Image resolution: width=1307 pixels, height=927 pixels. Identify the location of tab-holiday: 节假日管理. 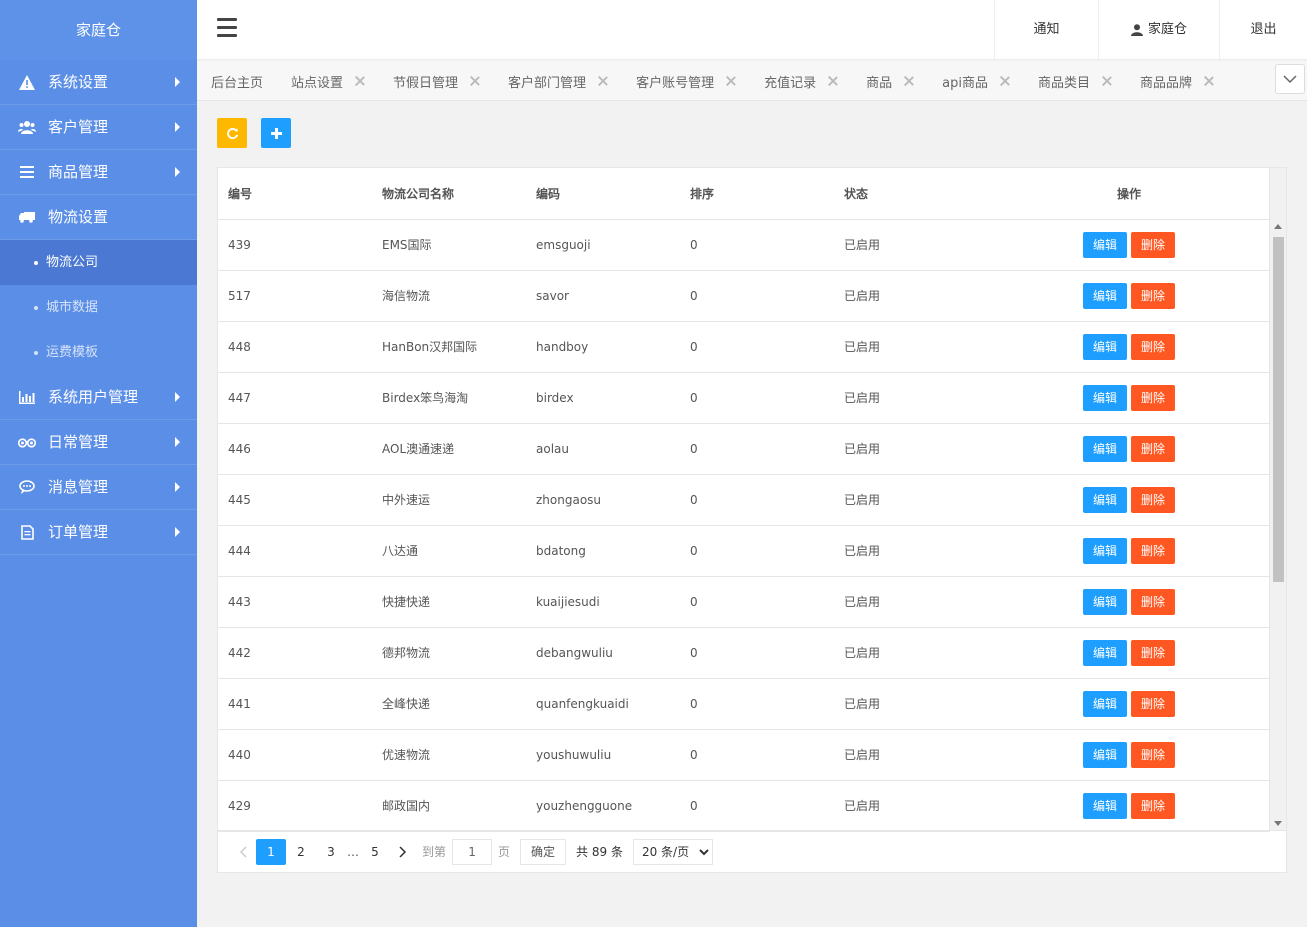
(436, 81).